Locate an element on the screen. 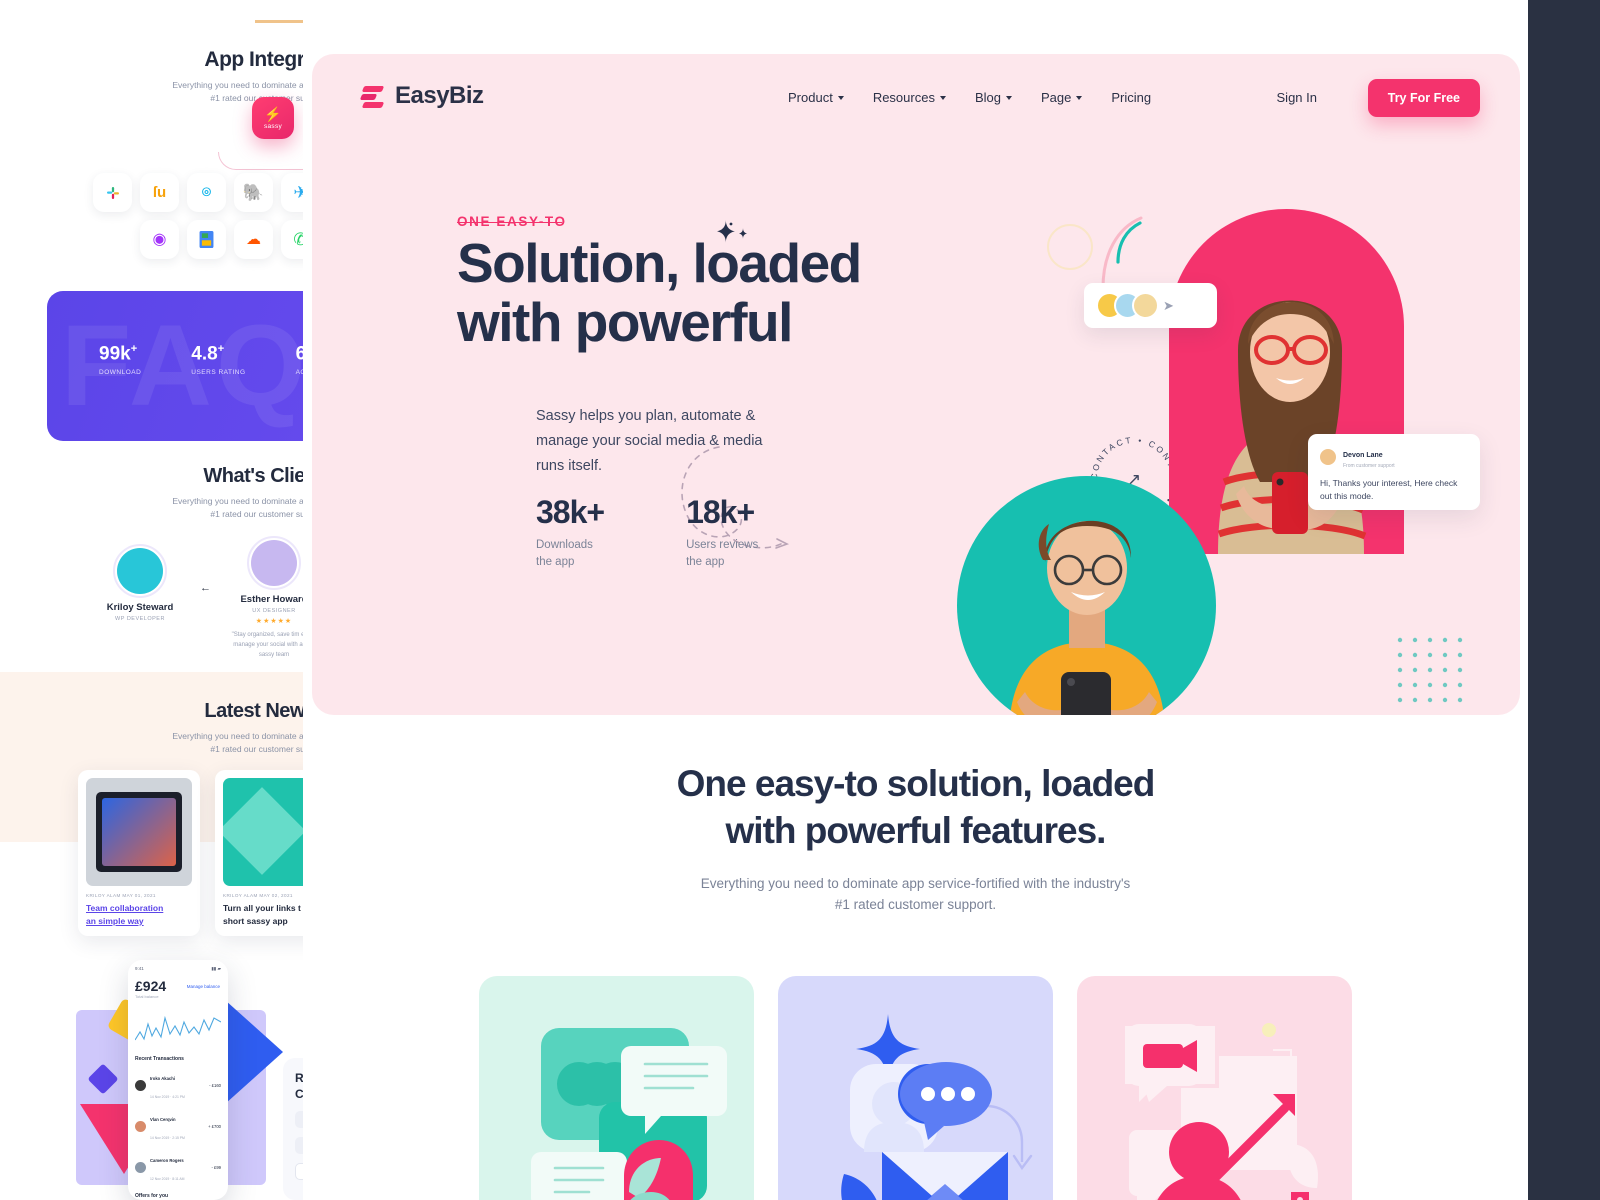 The height and width of the screenshot is (1200, 1600). stat-downloads: 38k+ Downloads the app is located at coordinates (570, 531).